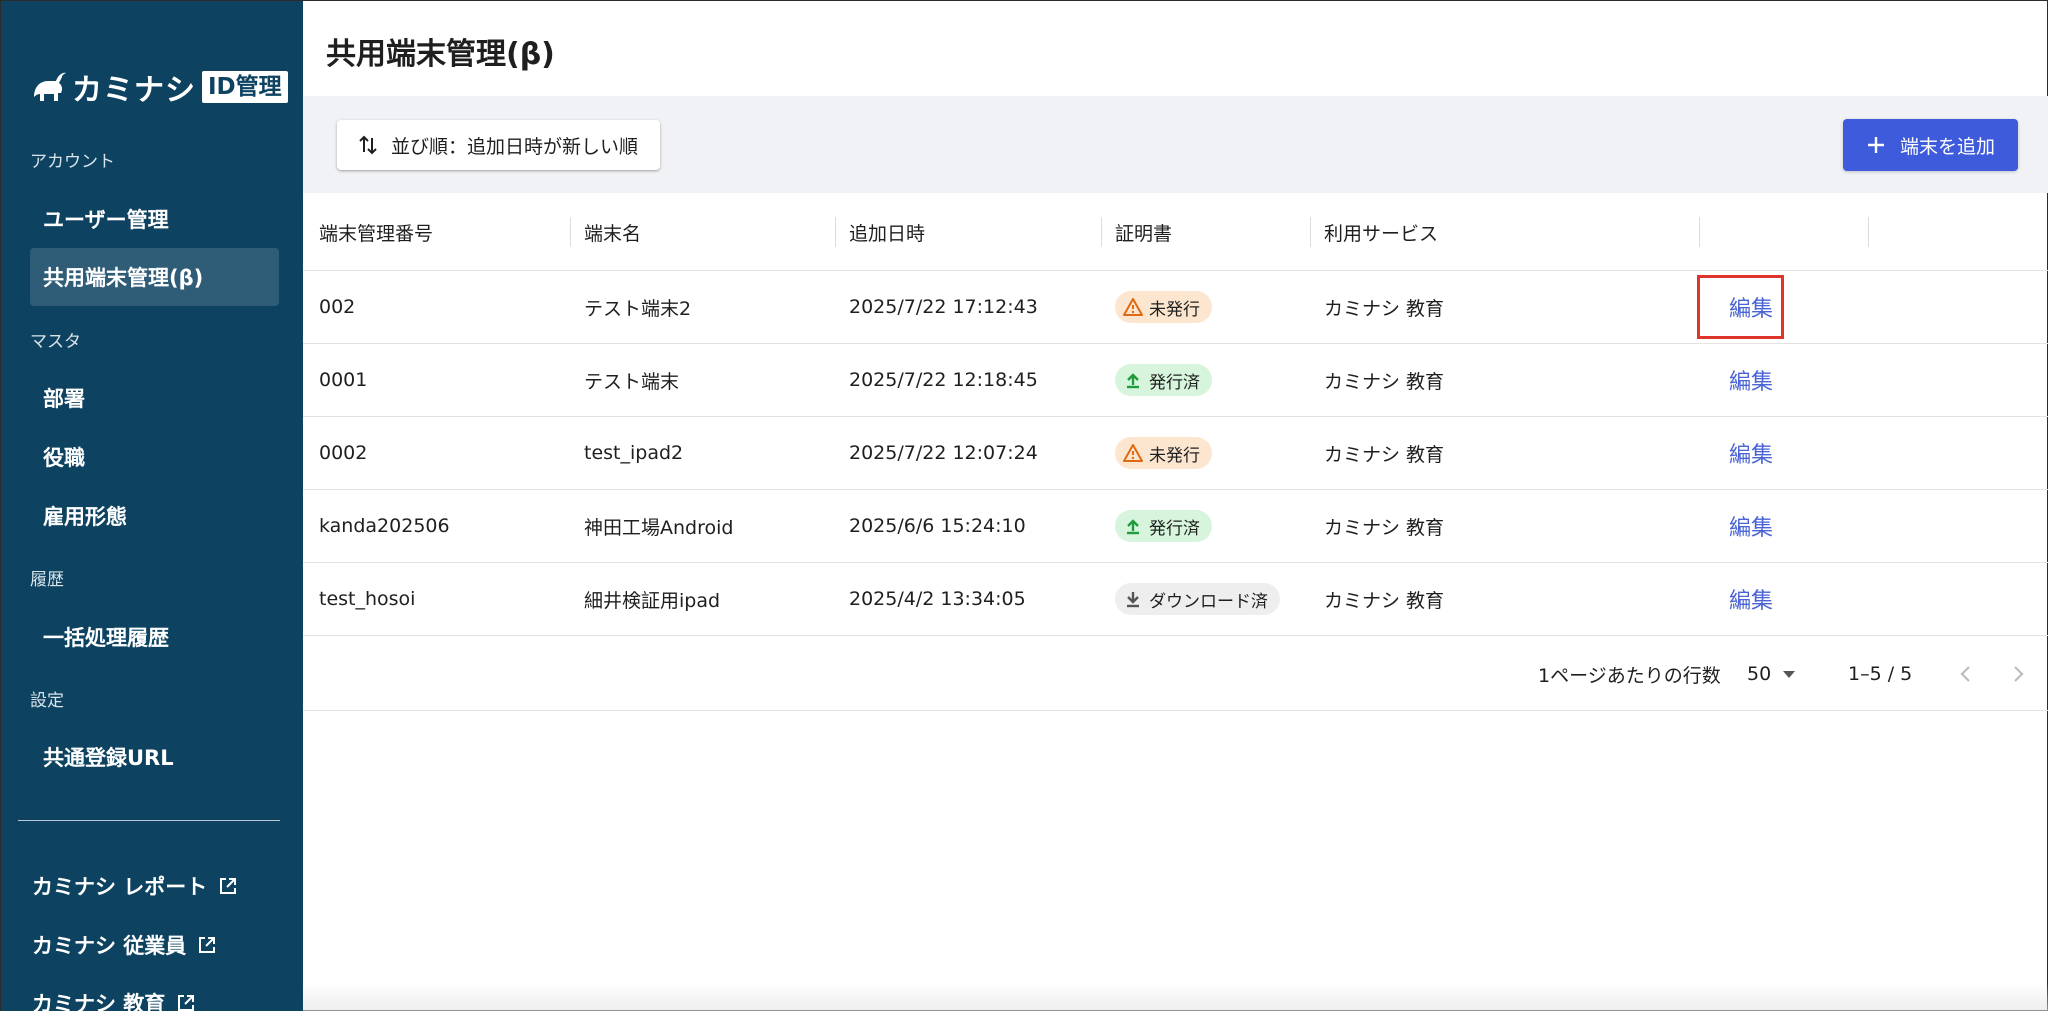 The width and height of the screenshot is (2048, 1011). I want to click on cell-device-number: 002, so click(337, 307).